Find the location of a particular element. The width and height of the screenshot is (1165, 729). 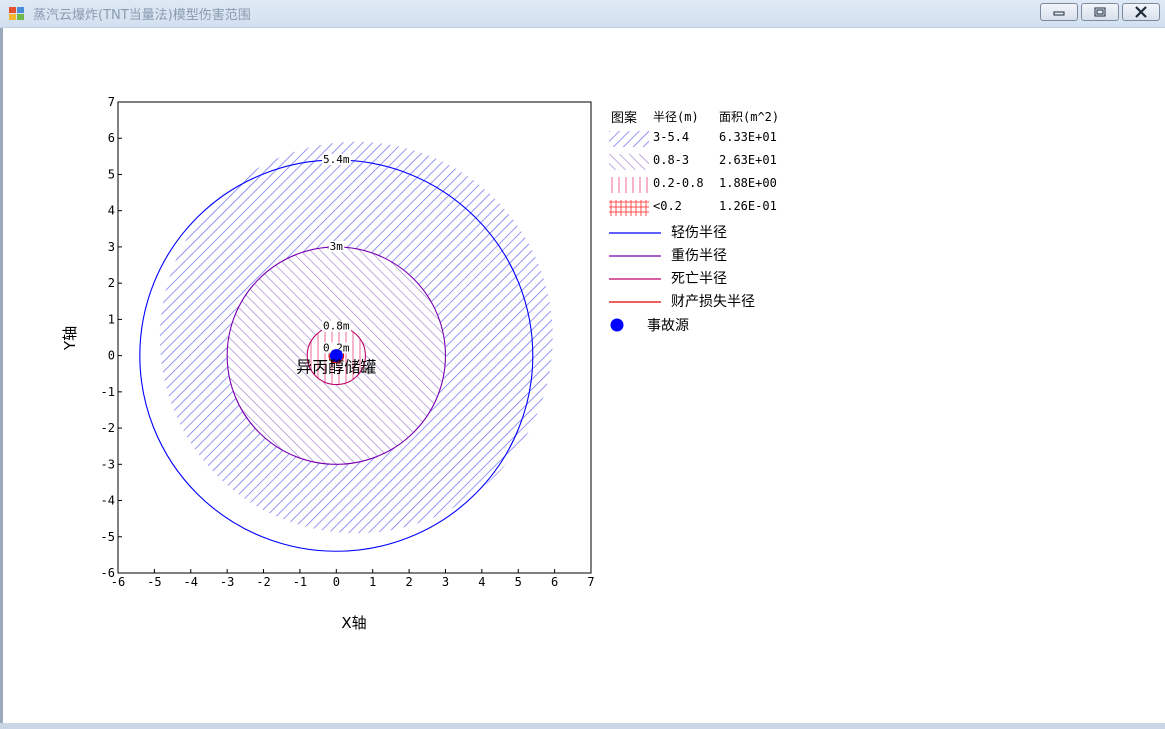

y-tick-label: 0 is located at coordinates (111, 356).